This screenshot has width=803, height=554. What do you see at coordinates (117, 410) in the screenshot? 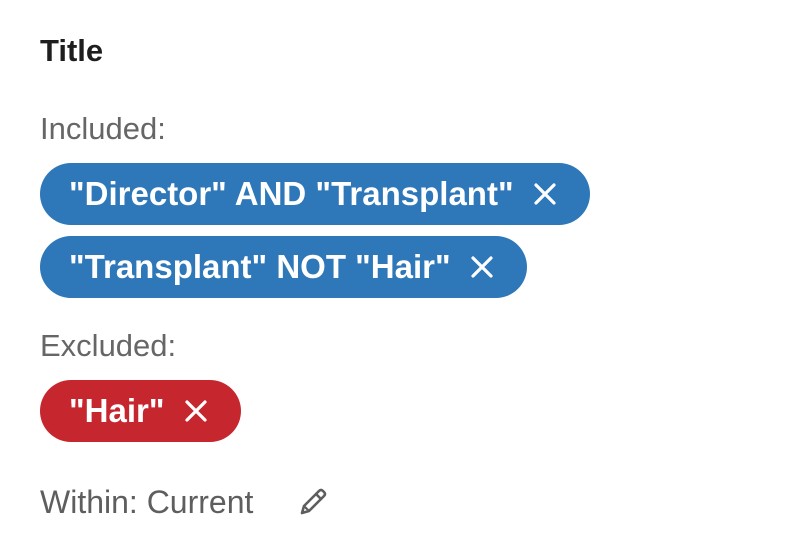
I see `chip-label: "Hair"` at bounding box center [117, 410].